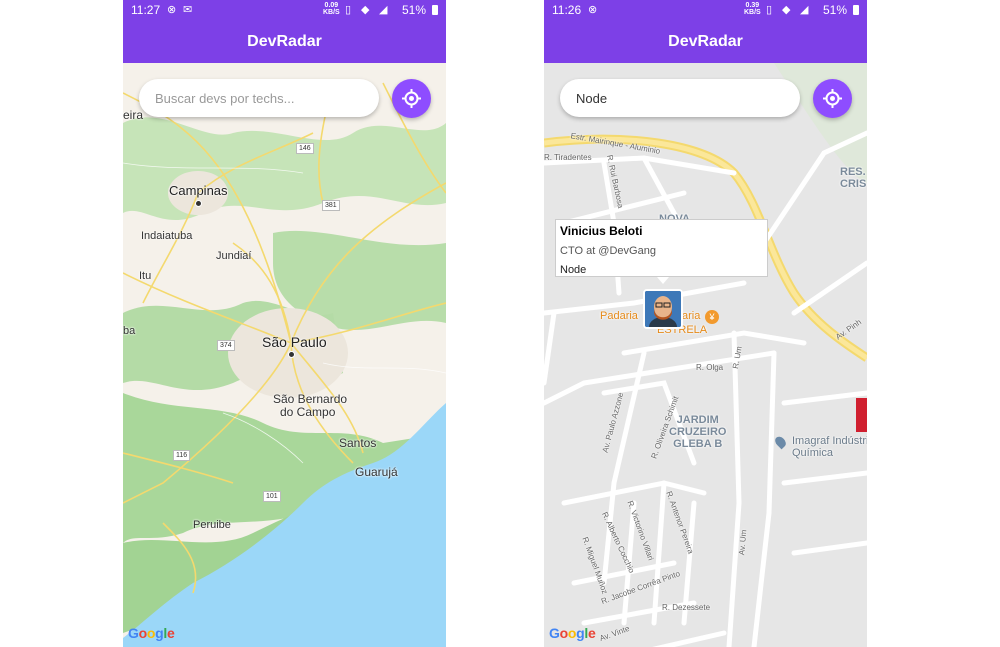 This screenshot has height=647, width=1000. What do you see at coordinates (167, 236) in the screenshot?
I see `map-label: Indaiatuba` at bounding box center [167, 236].